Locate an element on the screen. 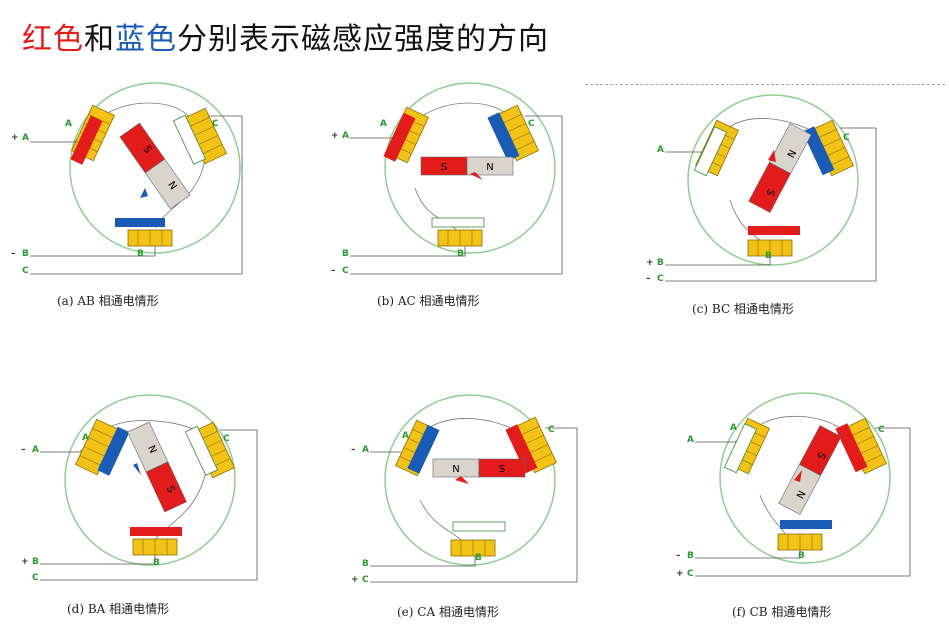 The image size is (949, 637). diagram-ac: S N + A A B – C C B is located at coordinates (447, 179).